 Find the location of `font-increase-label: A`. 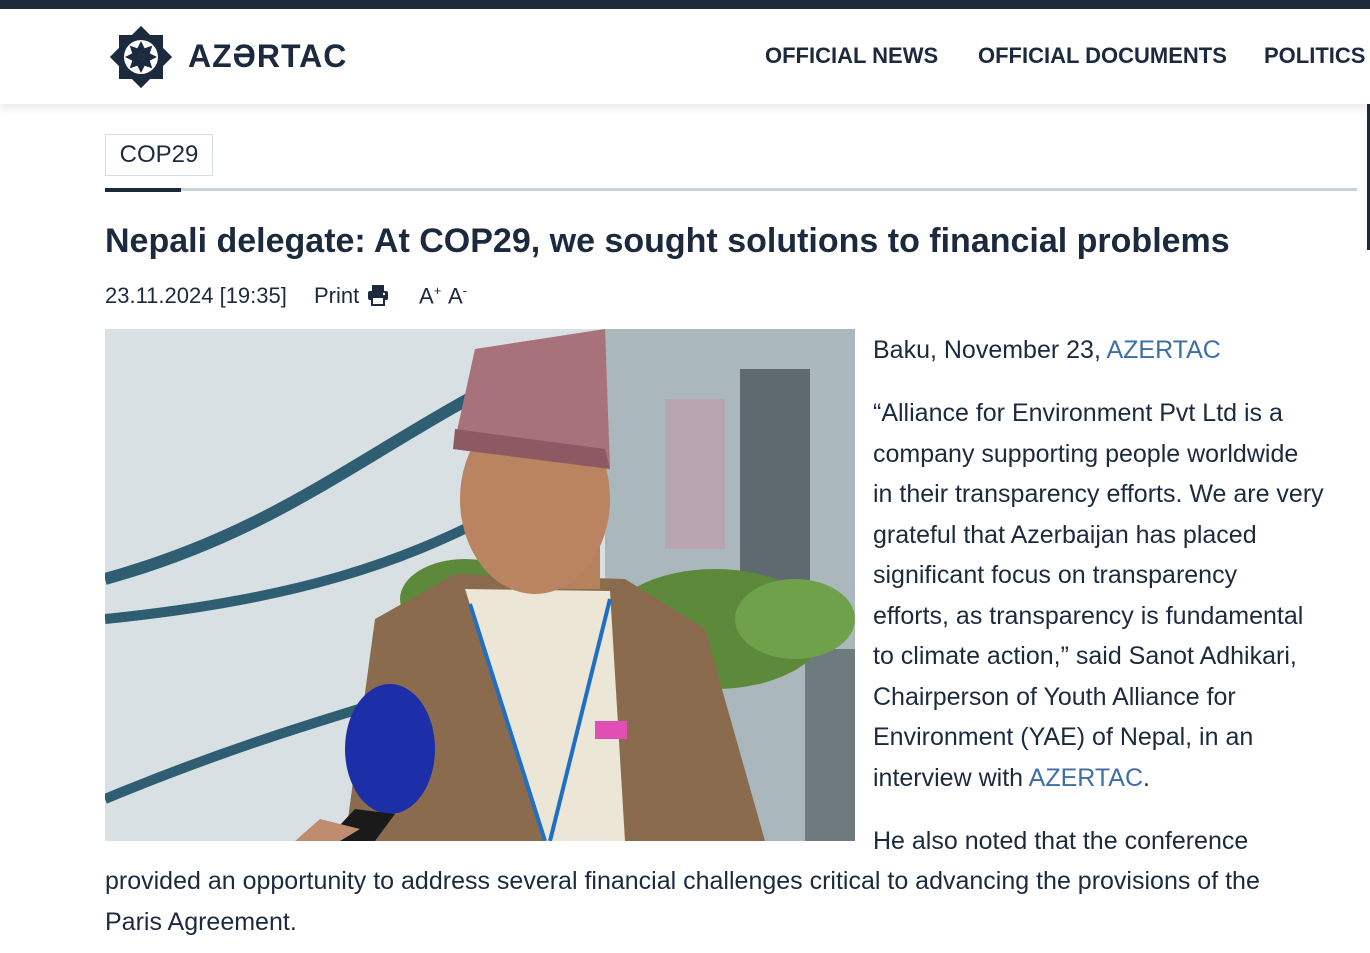

font-increase-label: A is located at coordinates (426, 296).